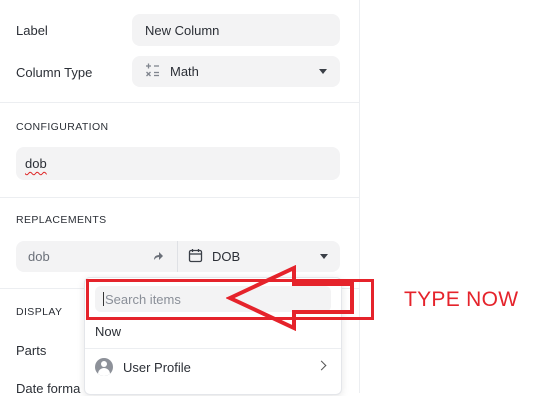  Describe the element at coordinates (236, 30) in the screenshot. I see `label-input: New Column` at that location.